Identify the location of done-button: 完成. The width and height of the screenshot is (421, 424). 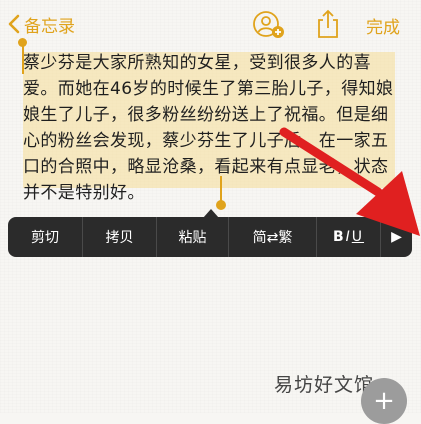
(383, 25).